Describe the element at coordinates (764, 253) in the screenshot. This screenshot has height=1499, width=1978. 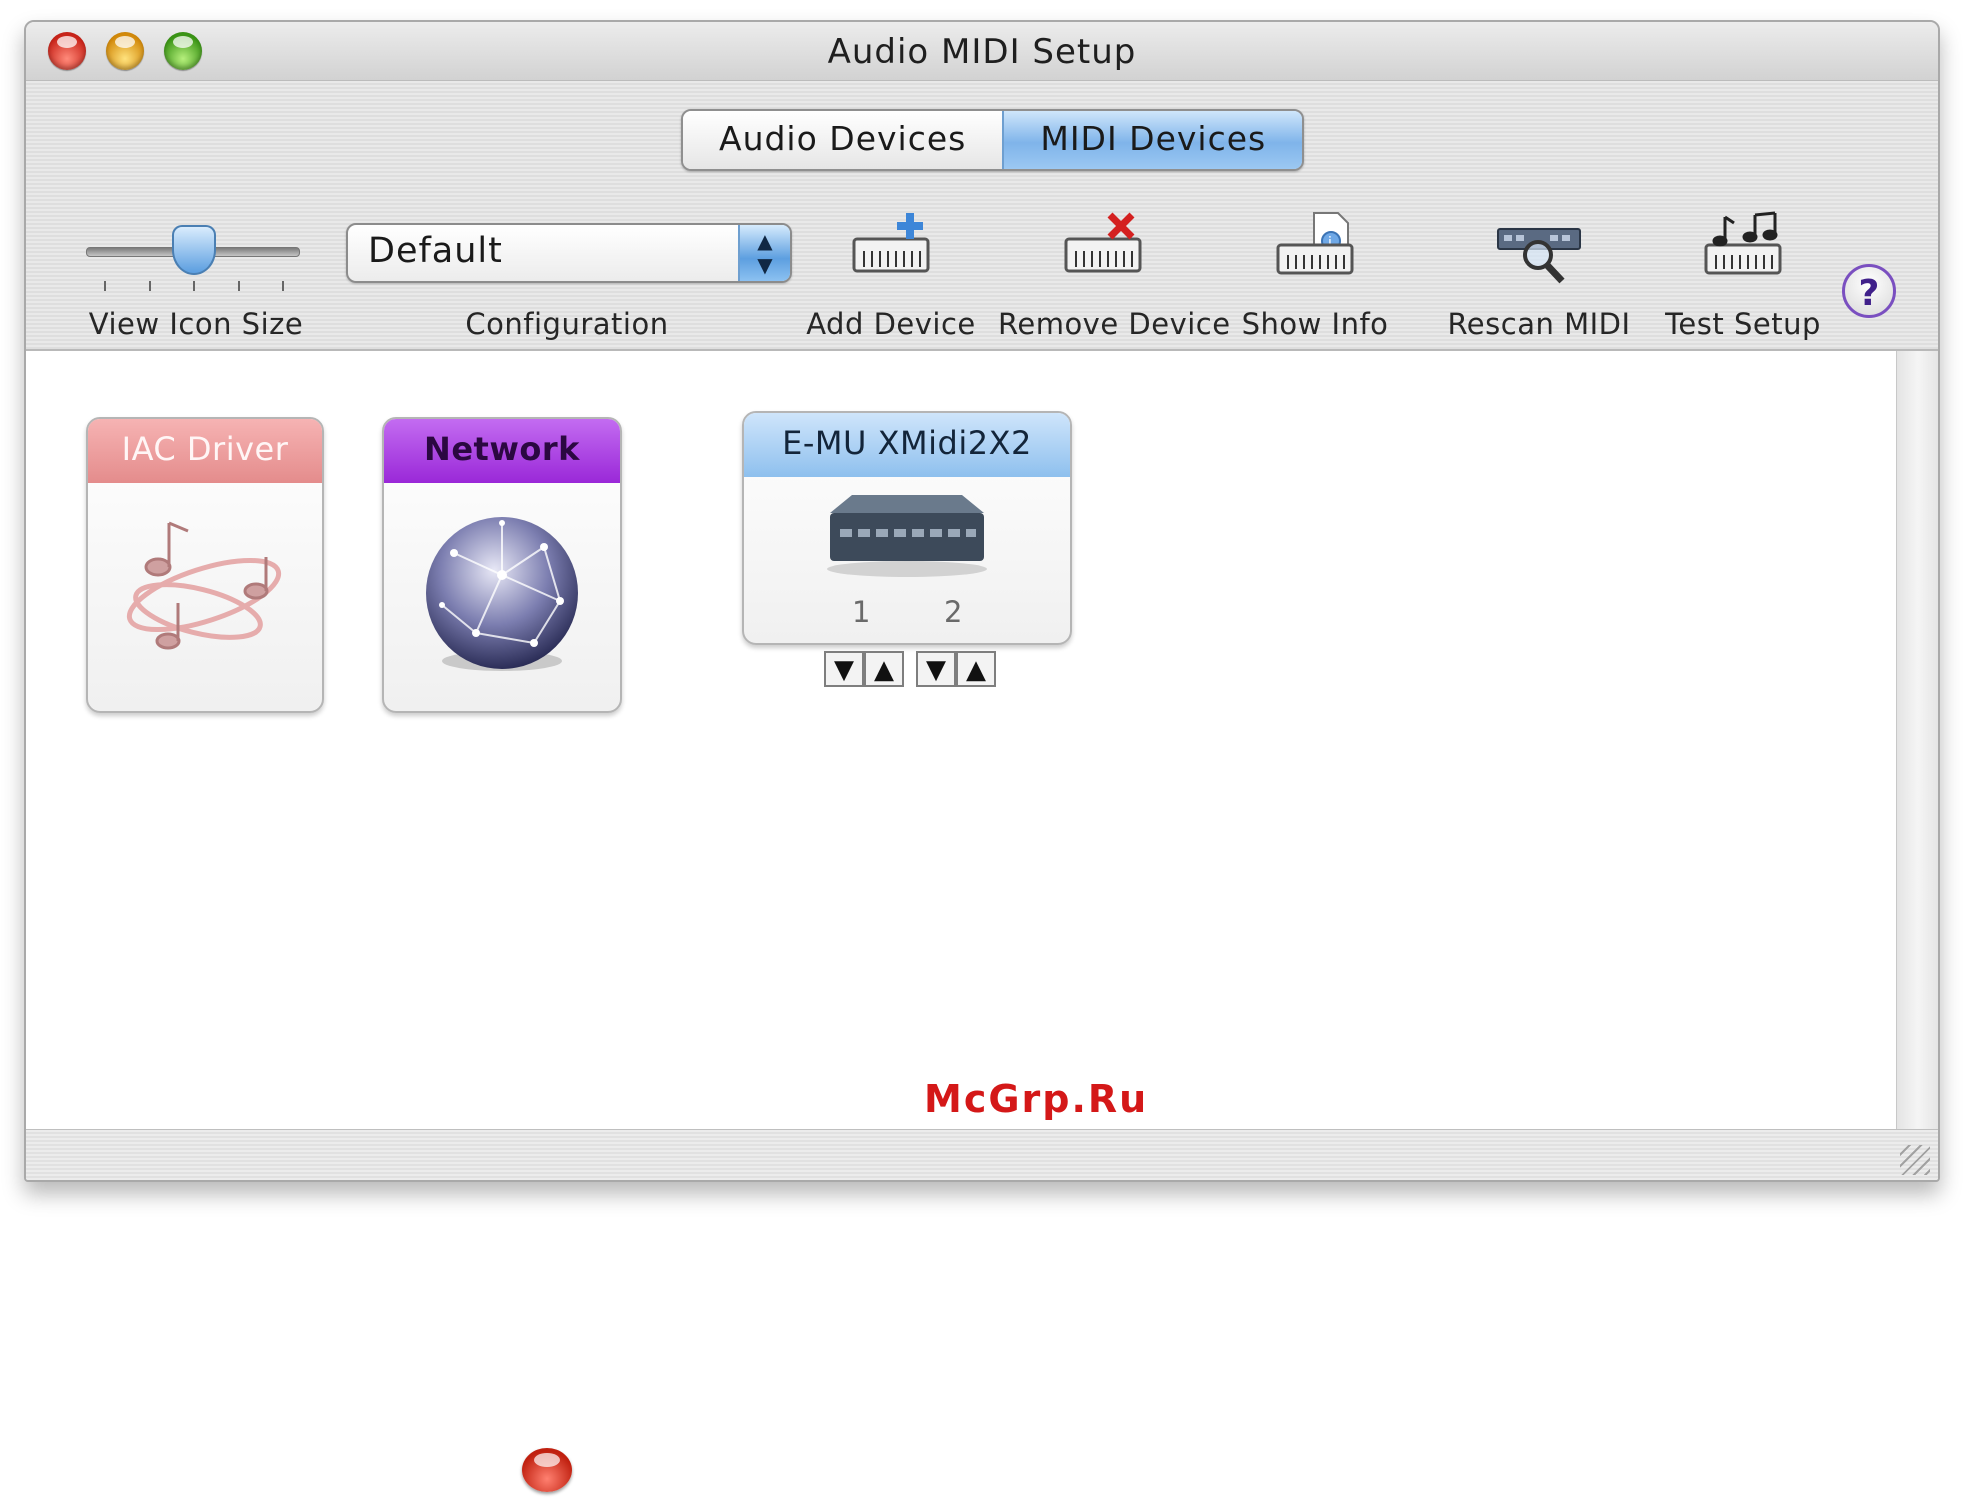
I see `select-arrows-icon: ▲ ▼` at that location.